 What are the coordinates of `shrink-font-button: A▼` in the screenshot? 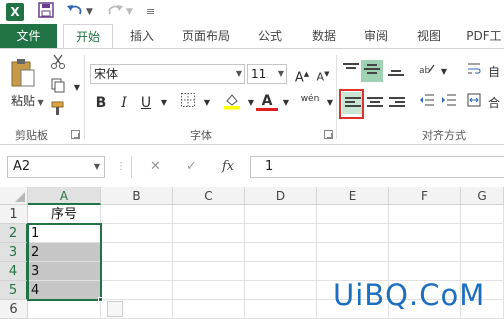 It's located at (323, 74).